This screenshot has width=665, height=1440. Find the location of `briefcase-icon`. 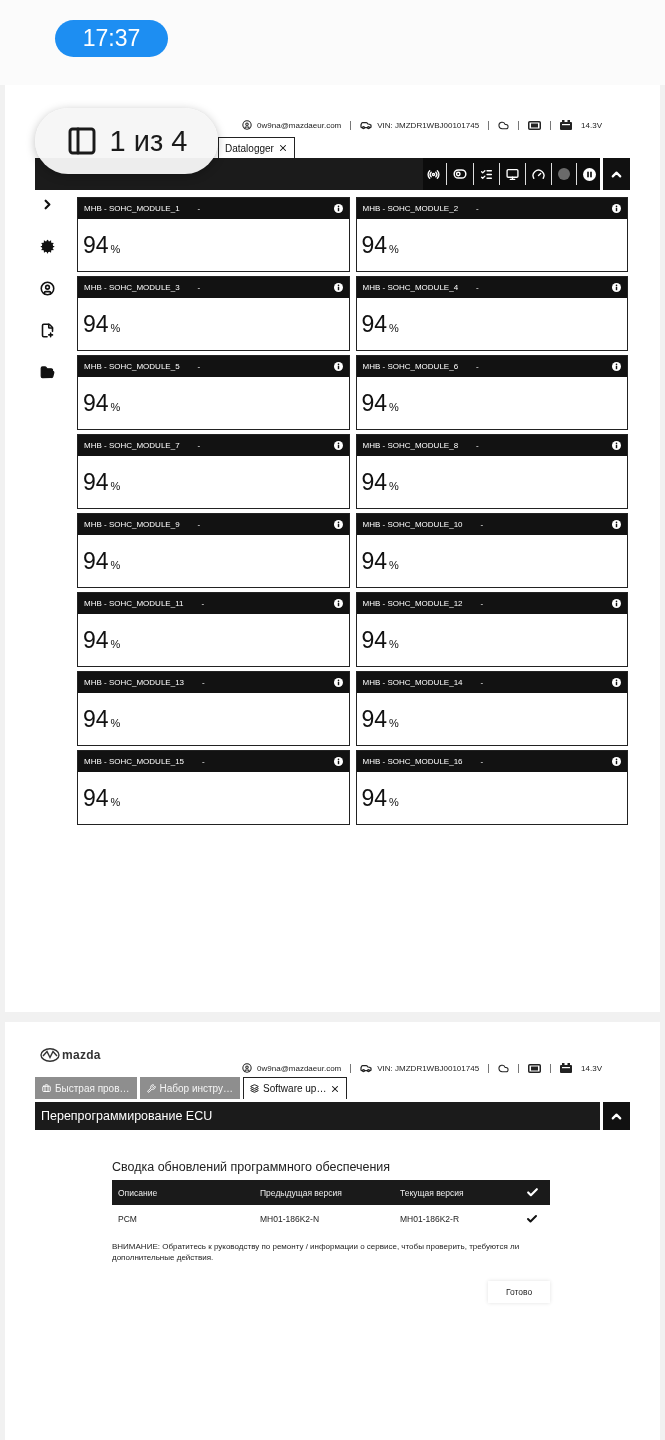

briefcase-icon is located at coordinates (46, 1088).